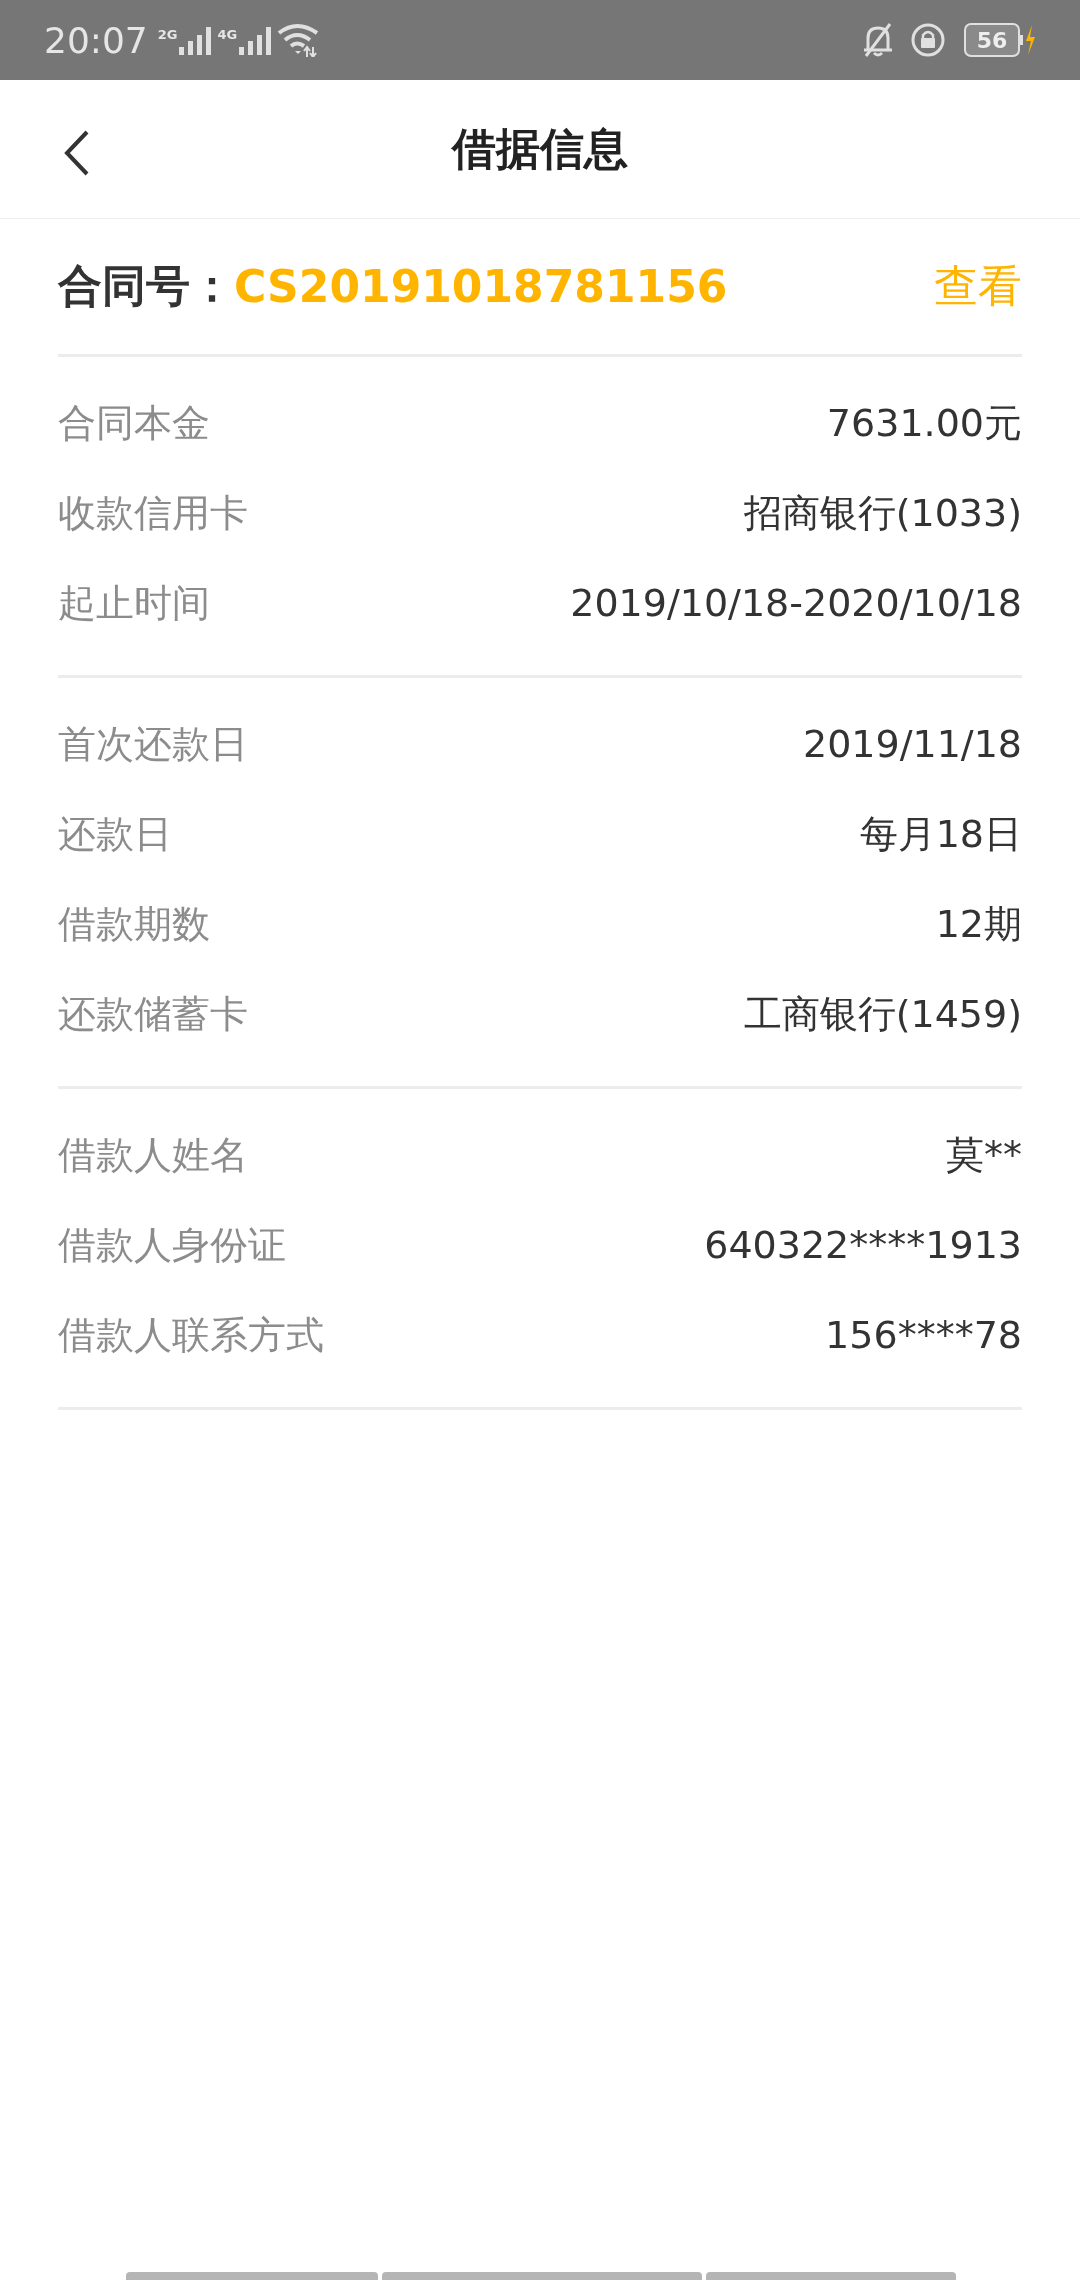 The width and height of the screenshot is (1080, 2280). What do you see at coordinates (882, 1014) in the screenshot?
I see `field-value: 工商银行(1459)` at bounding box center [882, 1014].